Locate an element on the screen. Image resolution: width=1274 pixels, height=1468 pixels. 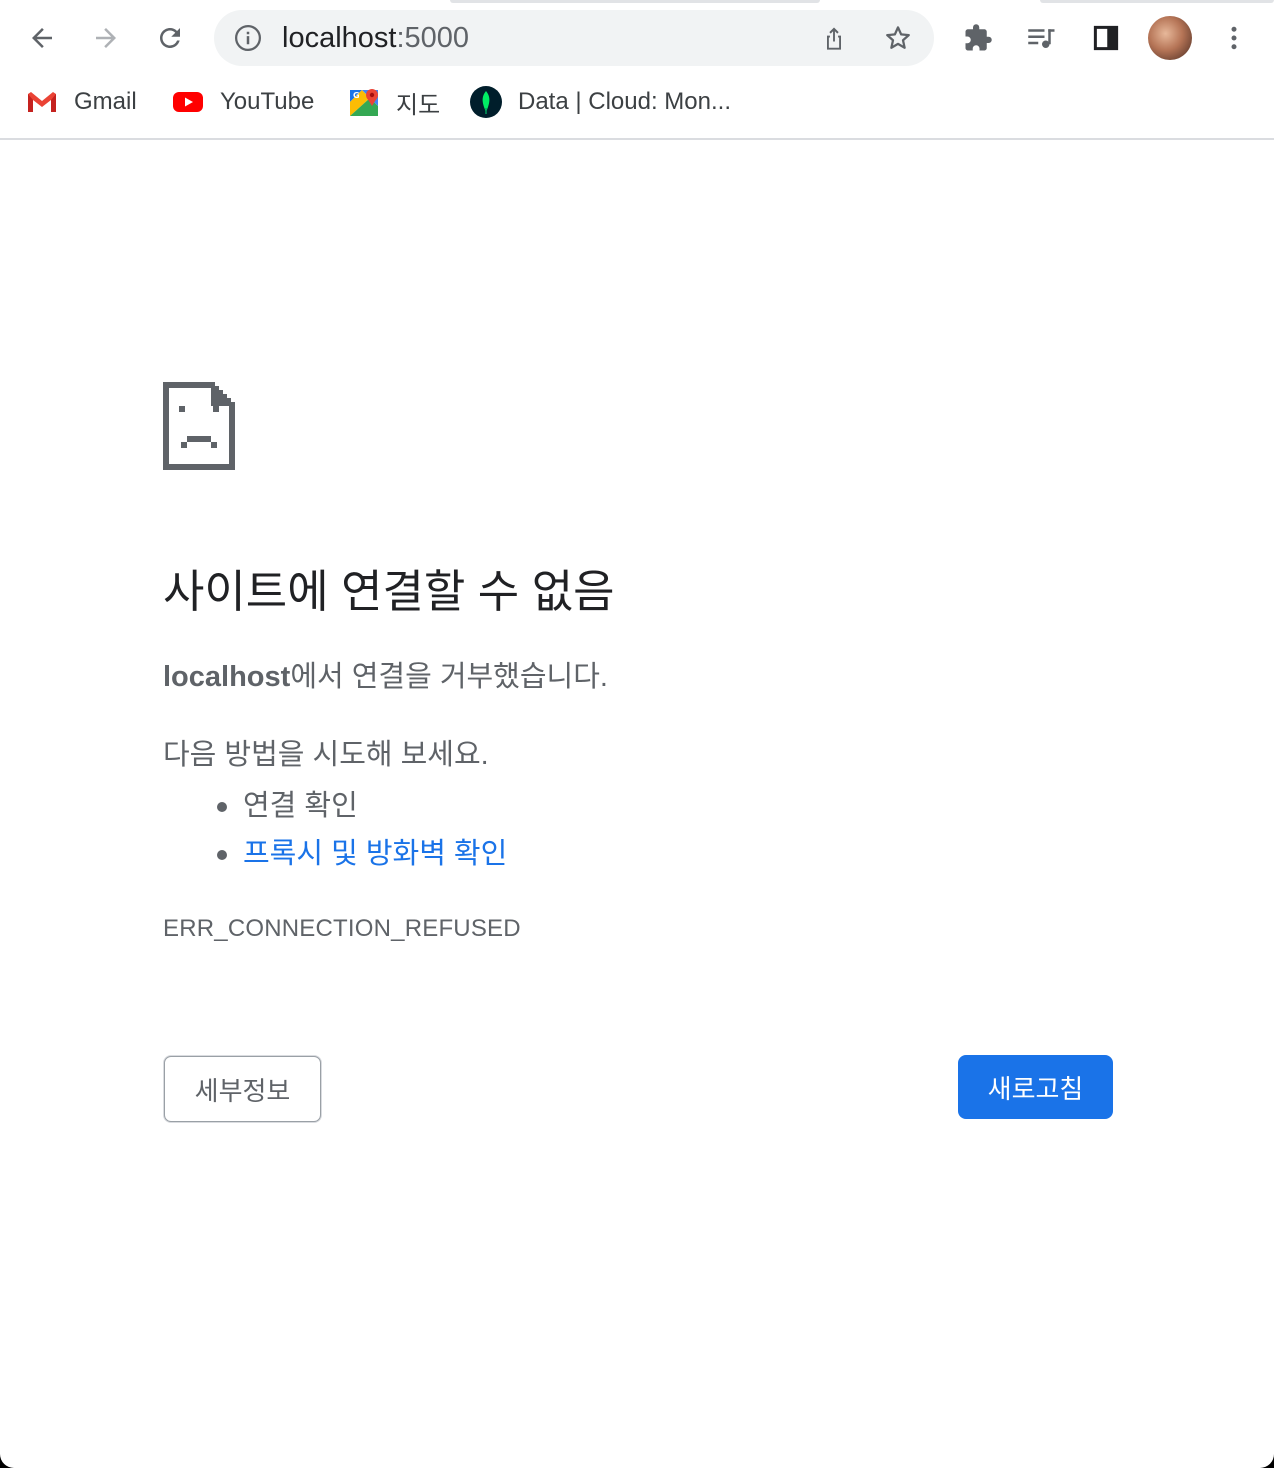
error-description-text: 에서 연결을 거부했습니다. is located at coordinates (449, 677).